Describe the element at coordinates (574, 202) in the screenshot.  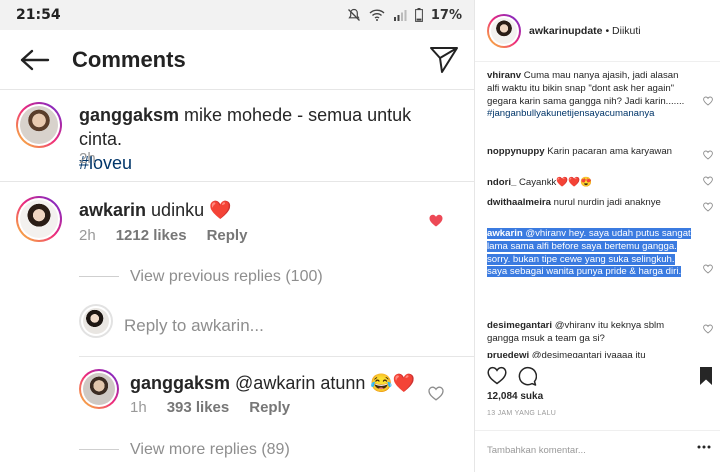
I see `list-item: dwithaalmeira nurul nurdin jadi anaknye` at that location.